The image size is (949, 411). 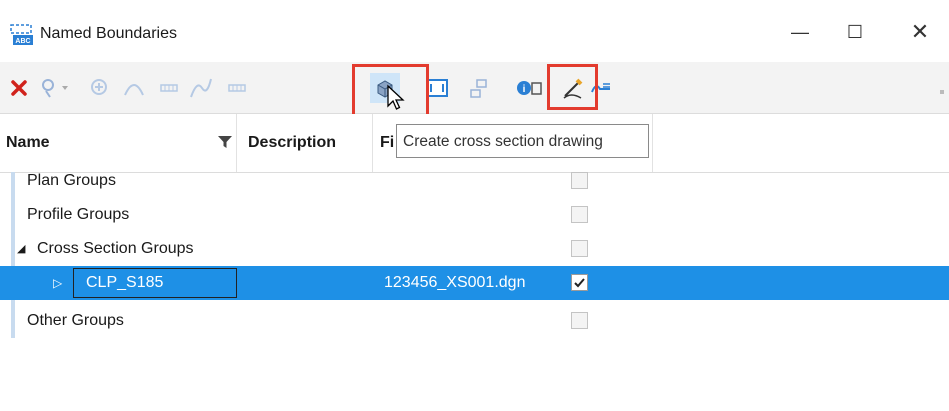 I want to click on svg-text: ABC, so click(x=22, y=41).